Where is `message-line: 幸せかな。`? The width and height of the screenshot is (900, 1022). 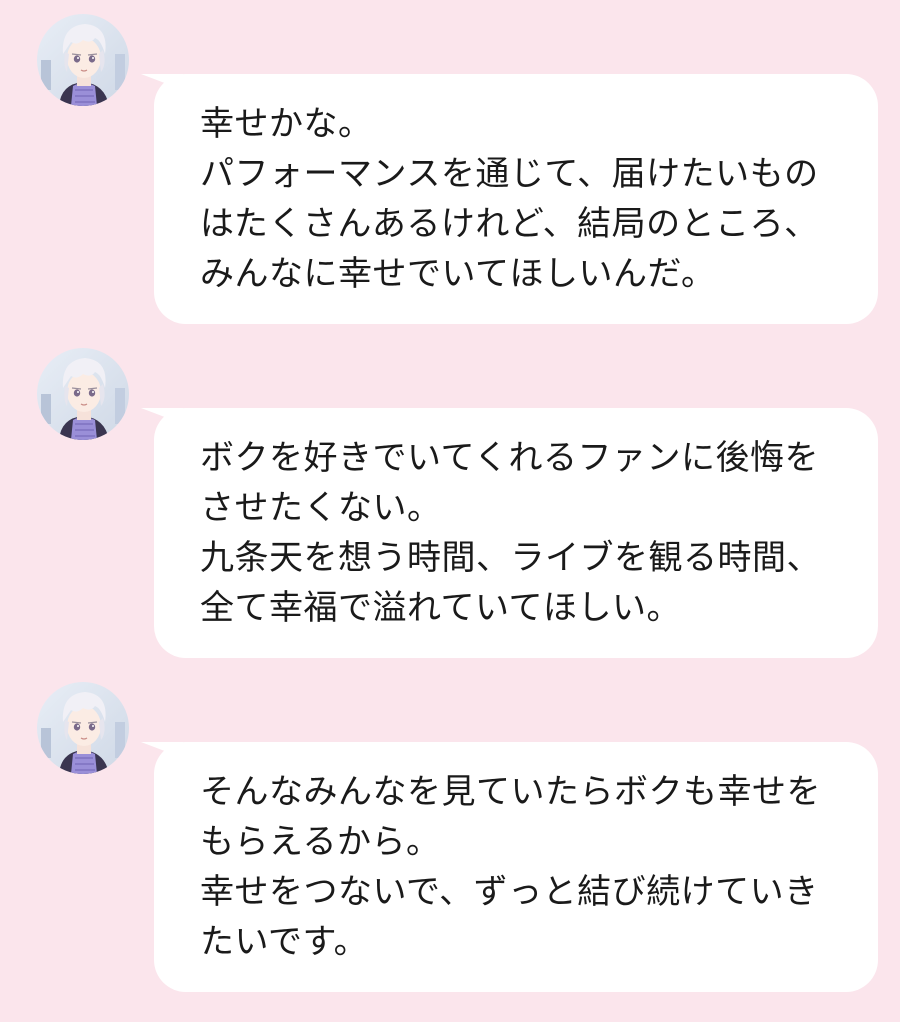 message-line: 幸せかな。 is located at coordinates (286, 124).